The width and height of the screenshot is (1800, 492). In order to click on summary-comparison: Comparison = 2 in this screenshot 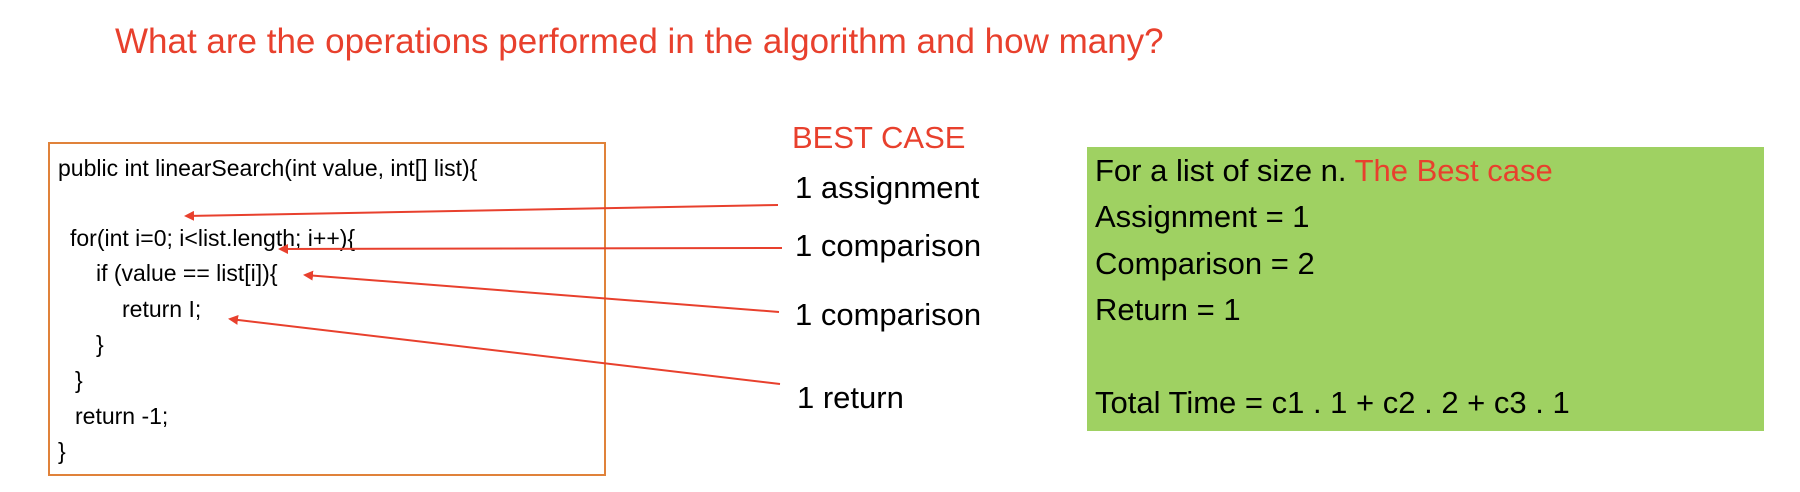, I will do `click(1205, 263)`.